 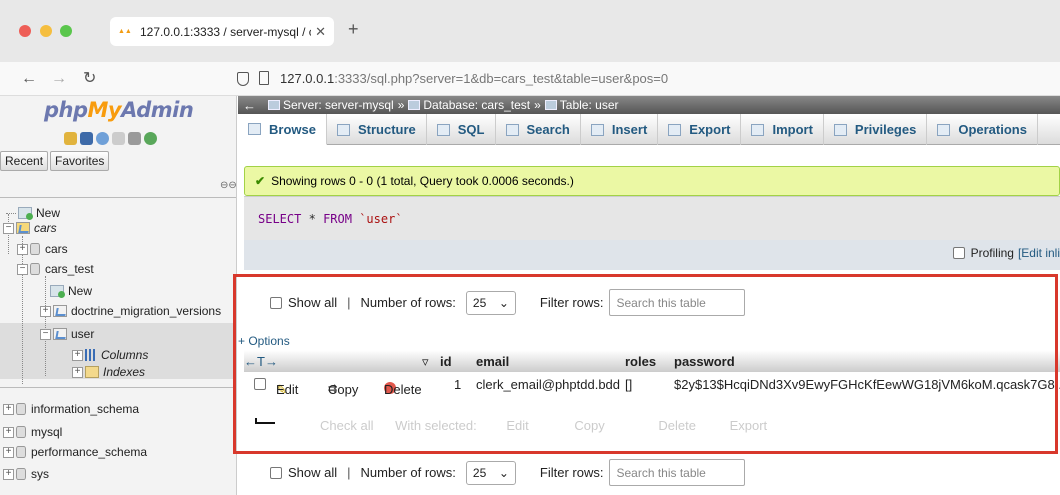 What do you see at coordinates (228, 185) in the screenshot?
I see `link-with-main-icon: ⊖⊖` at bounding box center [228, 185].